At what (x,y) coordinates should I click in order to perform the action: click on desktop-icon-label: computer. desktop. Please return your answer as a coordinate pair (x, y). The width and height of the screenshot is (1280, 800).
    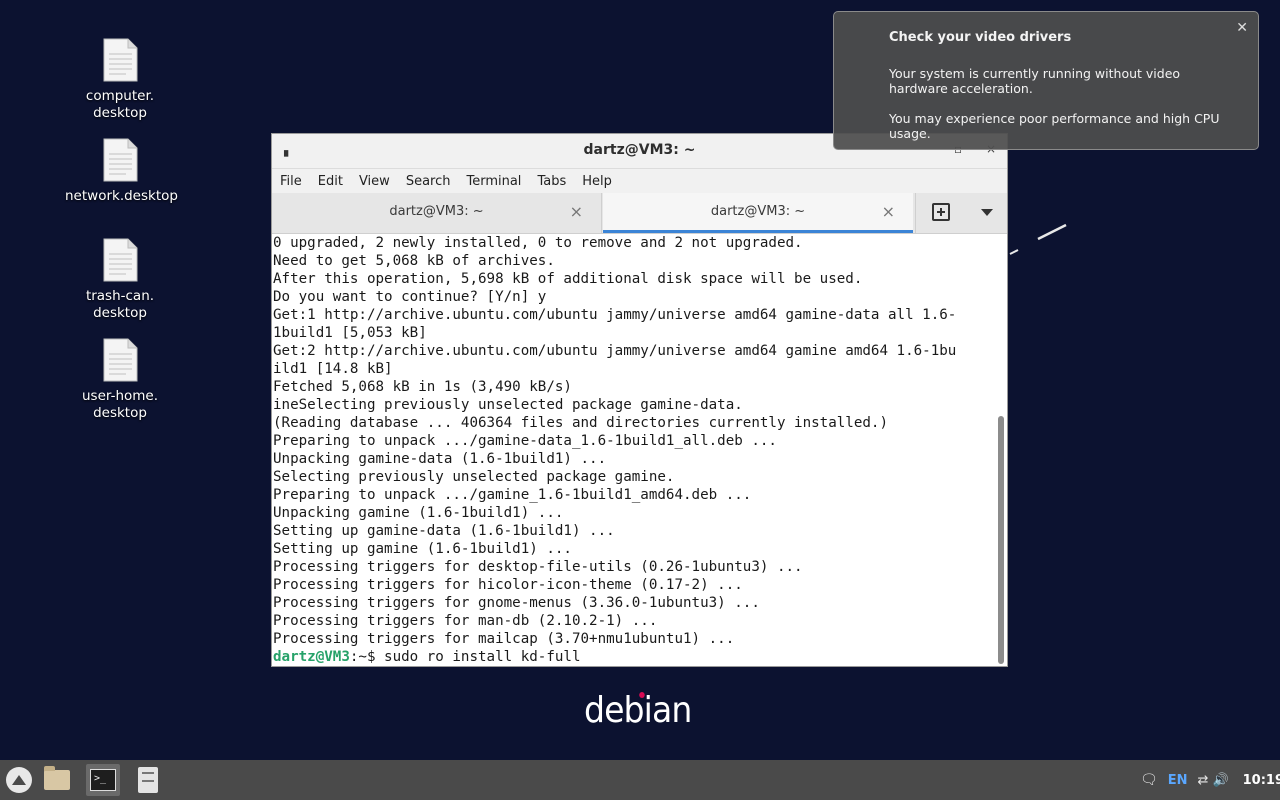
    Looking at the image, I should click on (120, 104).